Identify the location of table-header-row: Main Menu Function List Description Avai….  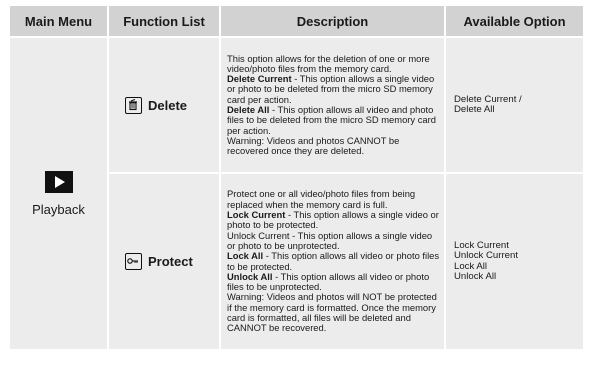
(296, 21).